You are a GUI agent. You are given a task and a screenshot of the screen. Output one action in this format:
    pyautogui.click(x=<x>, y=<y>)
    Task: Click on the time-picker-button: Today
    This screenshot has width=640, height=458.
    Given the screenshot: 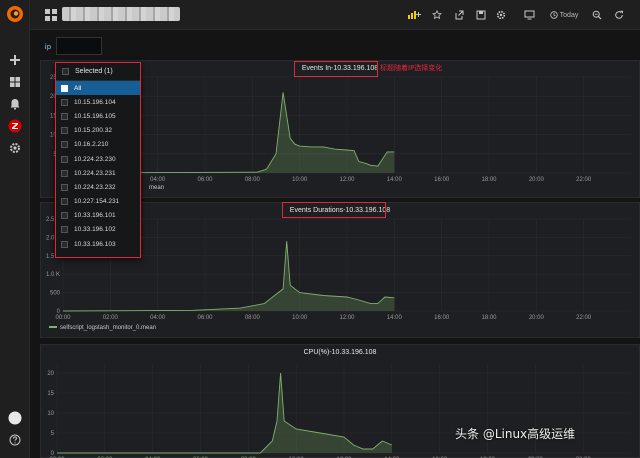 What is the action you would take?
    pyautogui.click(x=564, y=15)
    